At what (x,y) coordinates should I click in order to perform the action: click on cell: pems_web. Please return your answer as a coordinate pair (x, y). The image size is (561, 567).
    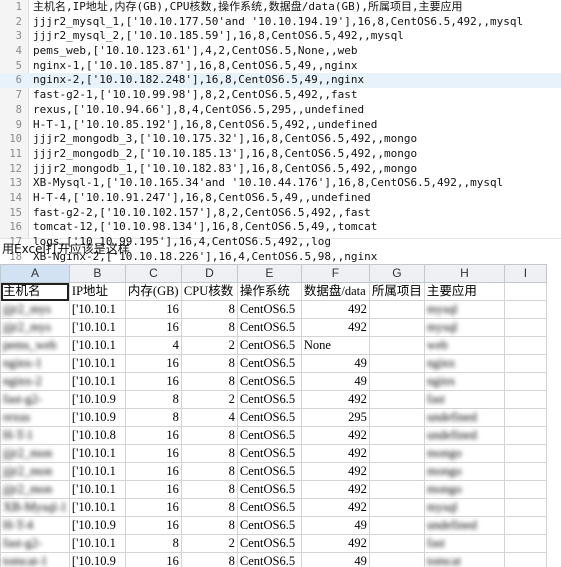
    Looking at the image, I should click on (35, 345).